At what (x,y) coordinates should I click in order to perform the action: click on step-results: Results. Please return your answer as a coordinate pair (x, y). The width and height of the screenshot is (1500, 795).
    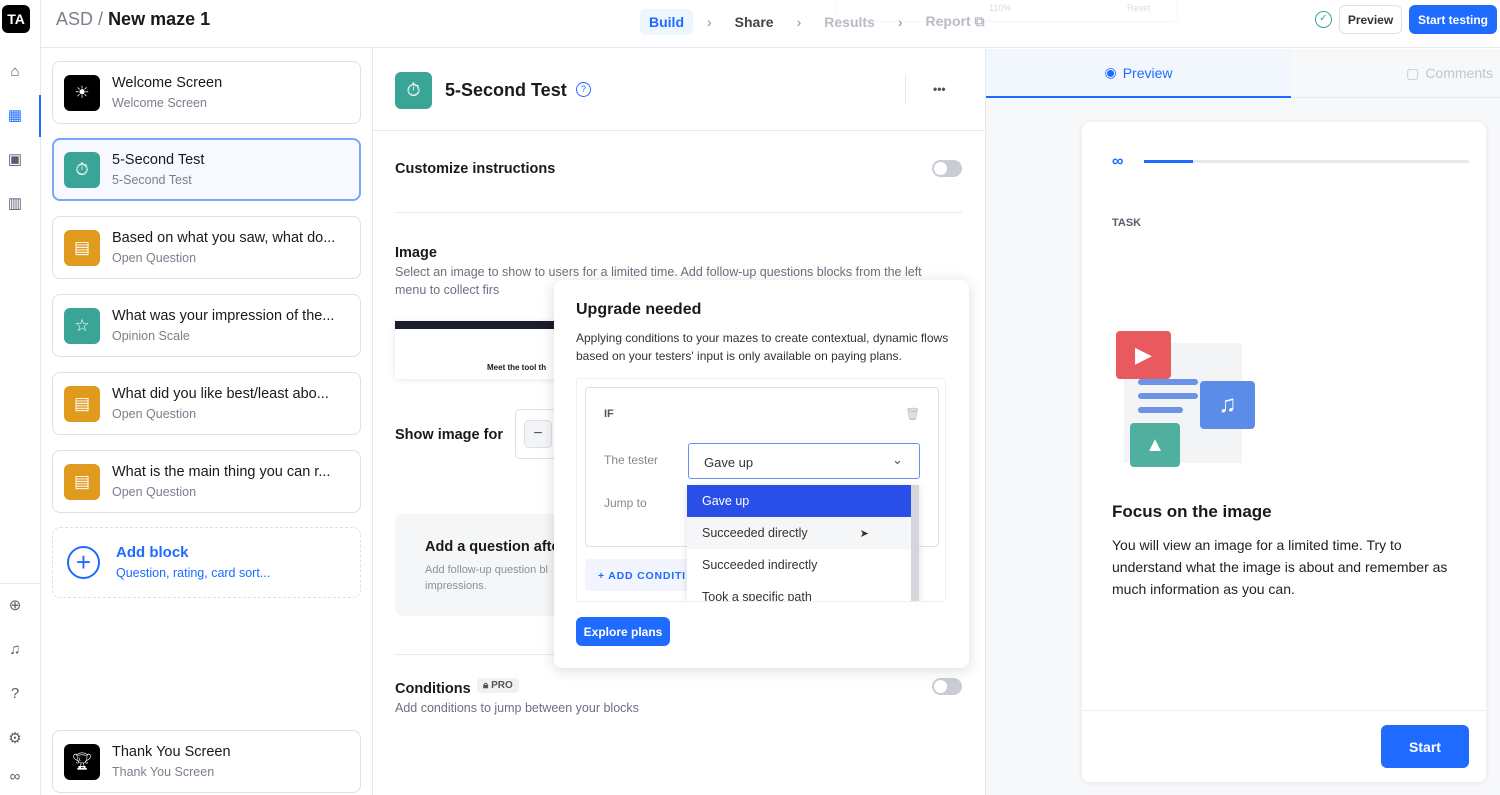
    Looking at the image, I should click on (849, 22).